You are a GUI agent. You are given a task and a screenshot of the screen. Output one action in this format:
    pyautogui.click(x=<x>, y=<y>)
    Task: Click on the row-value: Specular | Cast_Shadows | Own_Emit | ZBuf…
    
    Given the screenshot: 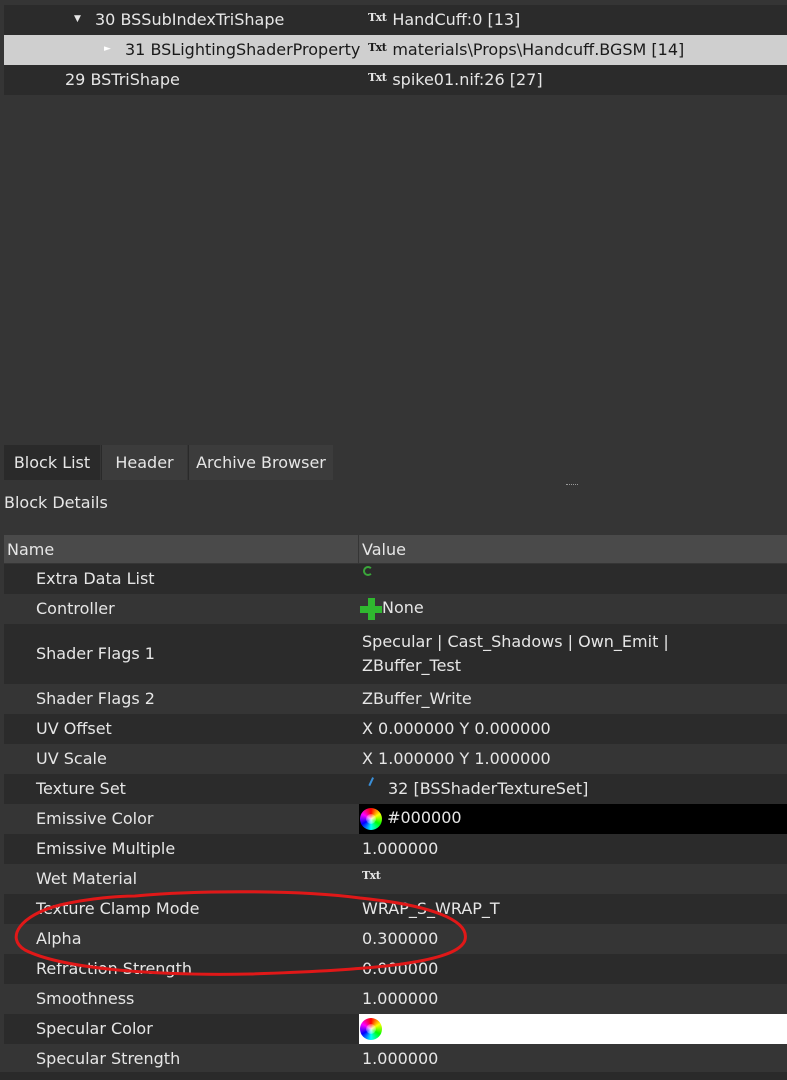 What is the action you would take?
    pyautogui.click(x=515, y=654)
    